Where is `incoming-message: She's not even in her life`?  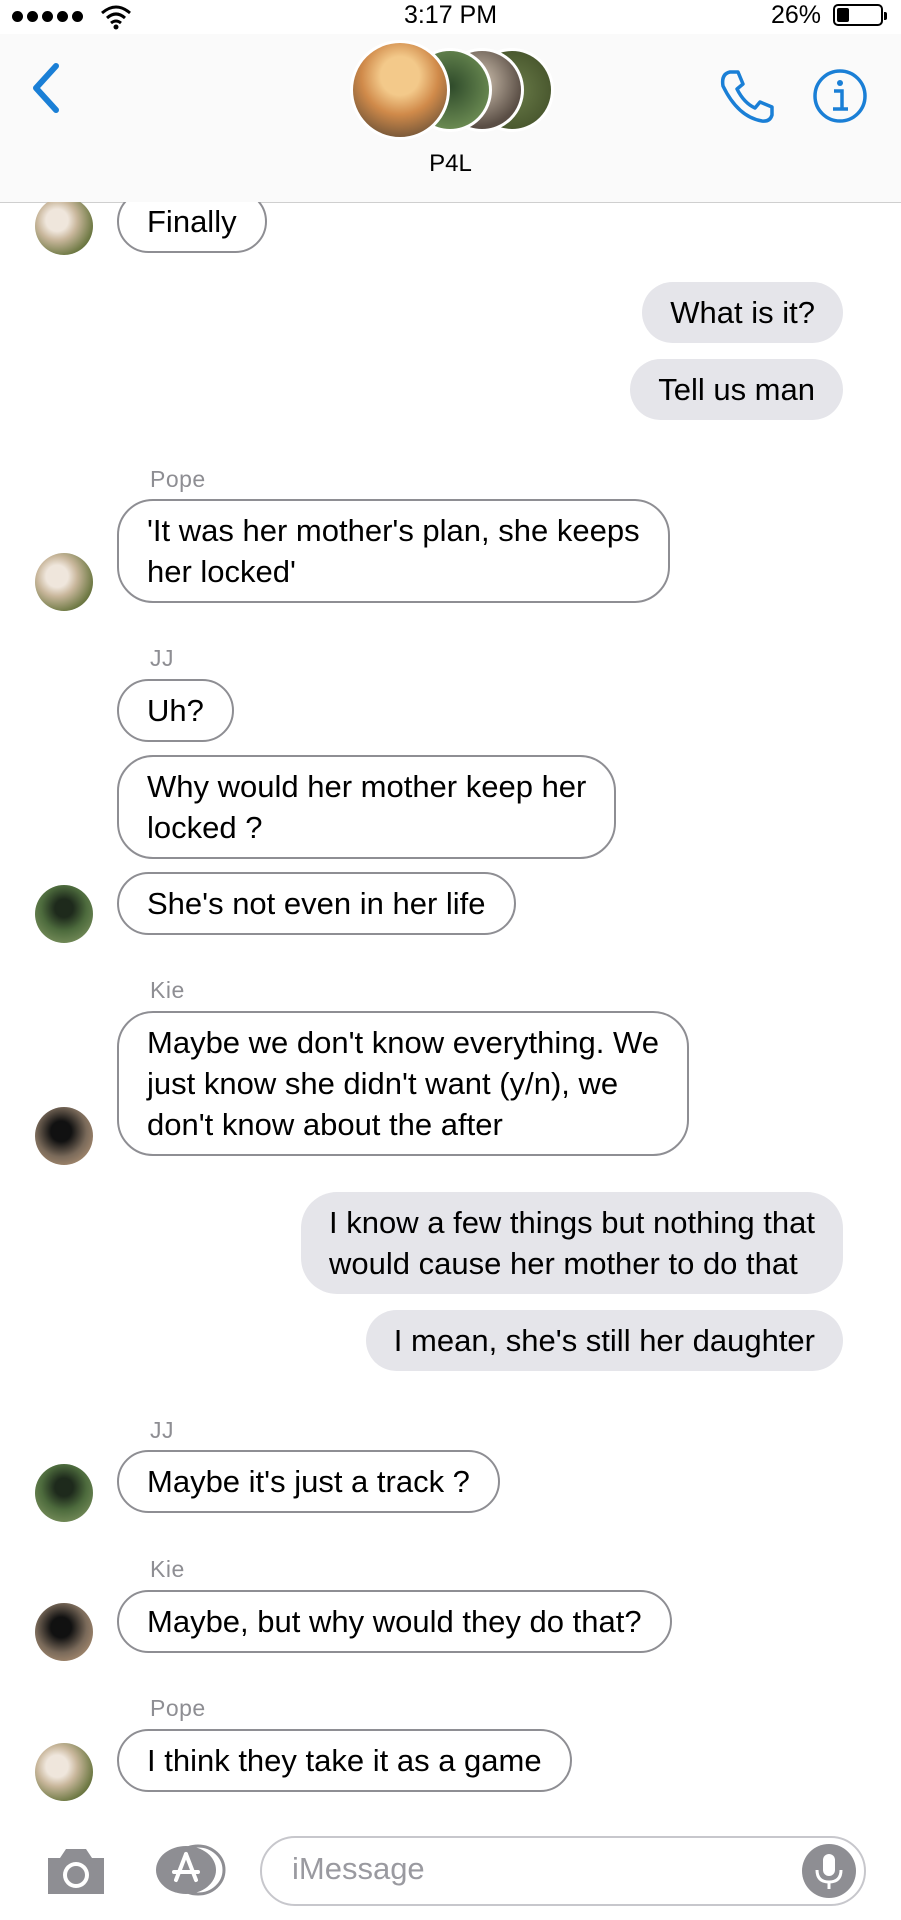
incoming-message: She's not even in her life is located at coordinates (316, 903).